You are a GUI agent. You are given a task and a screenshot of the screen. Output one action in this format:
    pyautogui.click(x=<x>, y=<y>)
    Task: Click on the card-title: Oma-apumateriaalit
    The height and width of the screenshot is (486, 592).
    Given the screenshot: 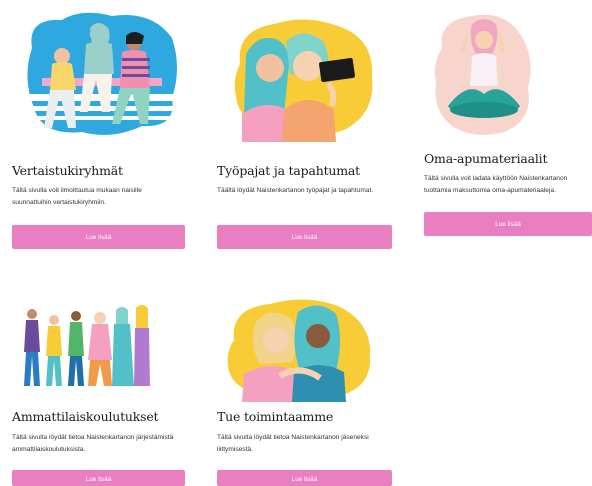 What is the action you would take?
    pyautogui.click(x=486, y=158)
    